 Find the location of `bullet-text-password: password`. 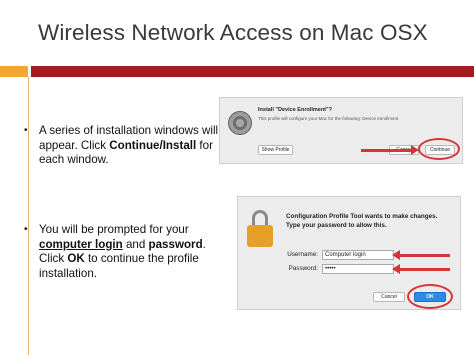

bullet-text-password: password is located at coordinates (175, 244).